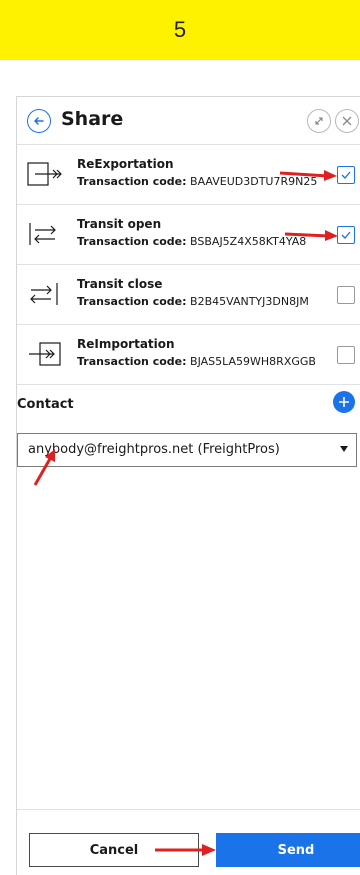  I want to click on step-number: 5, so click(180, 29).